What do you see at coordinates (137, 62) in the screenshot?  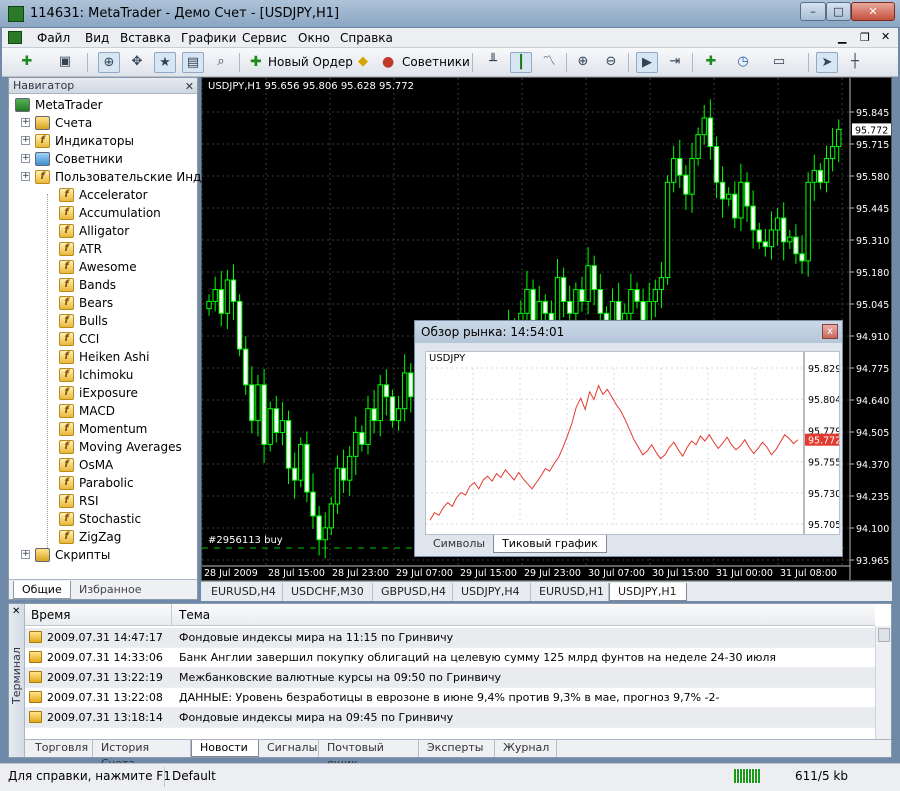 I see `data-window-icon: ✥` at bounding box center [137, 62].